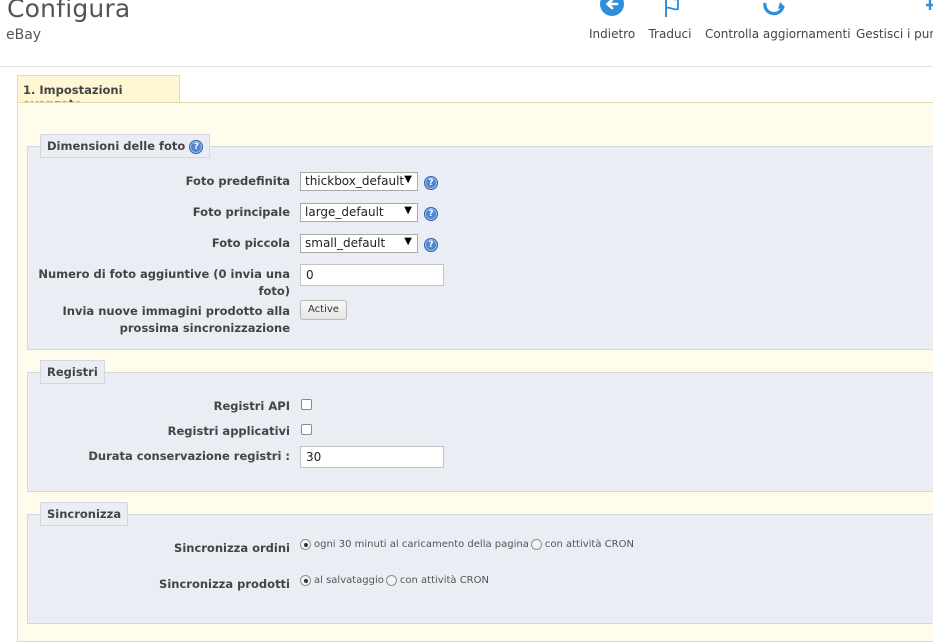 The height and width of the screenshot is (642, 933). What do you see at coordinates (274, 291) in the screenshot?
I see `extra-photos-label-line2: foto)` at bounding box center [274, 291].